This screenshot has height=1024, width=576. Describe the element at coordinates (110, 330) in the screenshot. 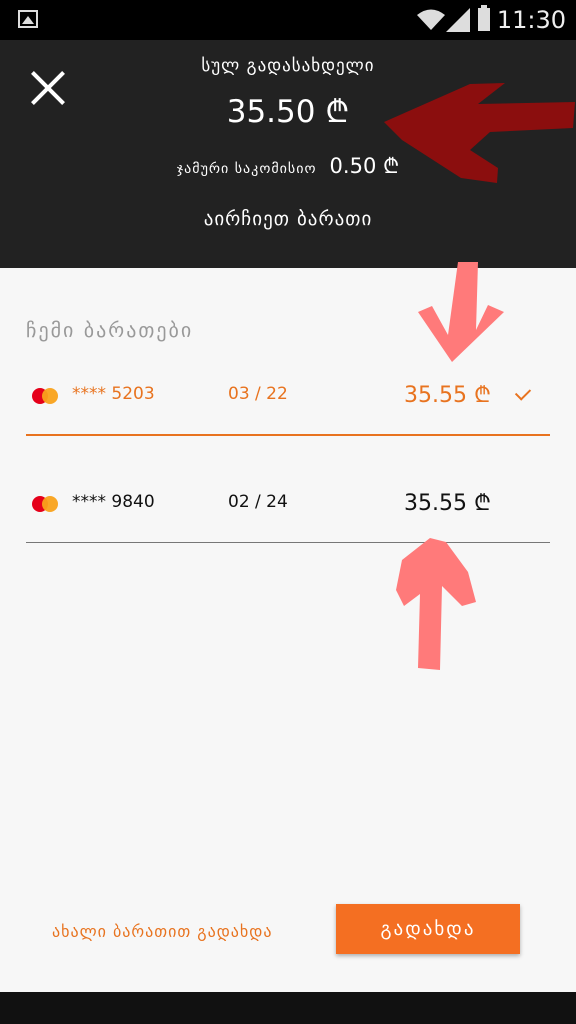

I see `my-cards-title: ჩემი ბარათები` at that location.